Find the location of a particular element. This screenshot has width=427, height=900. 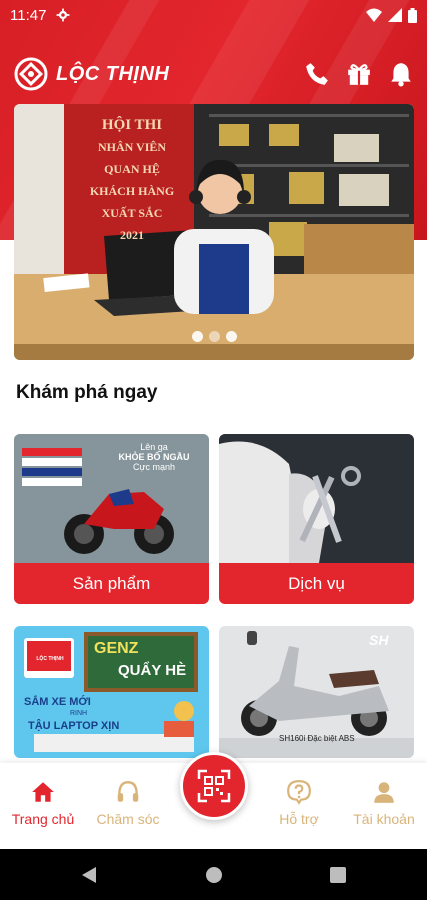

services-card-image is located at coordinates (316, 498).